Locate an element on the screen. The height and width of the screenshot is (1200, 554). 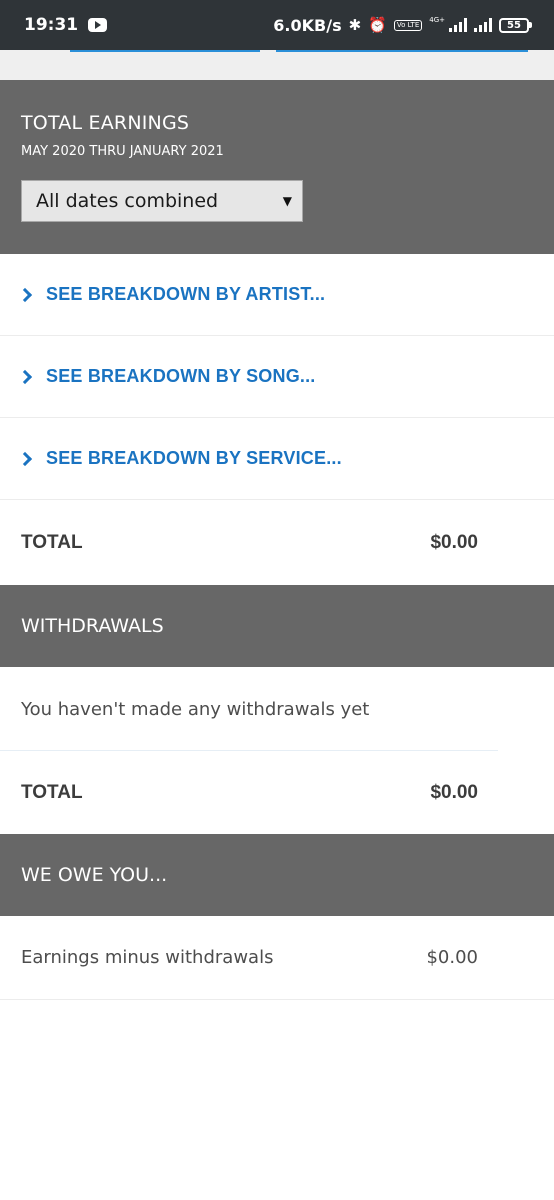
date-filter-value: All dates combined is located at coordinates (127, 201).